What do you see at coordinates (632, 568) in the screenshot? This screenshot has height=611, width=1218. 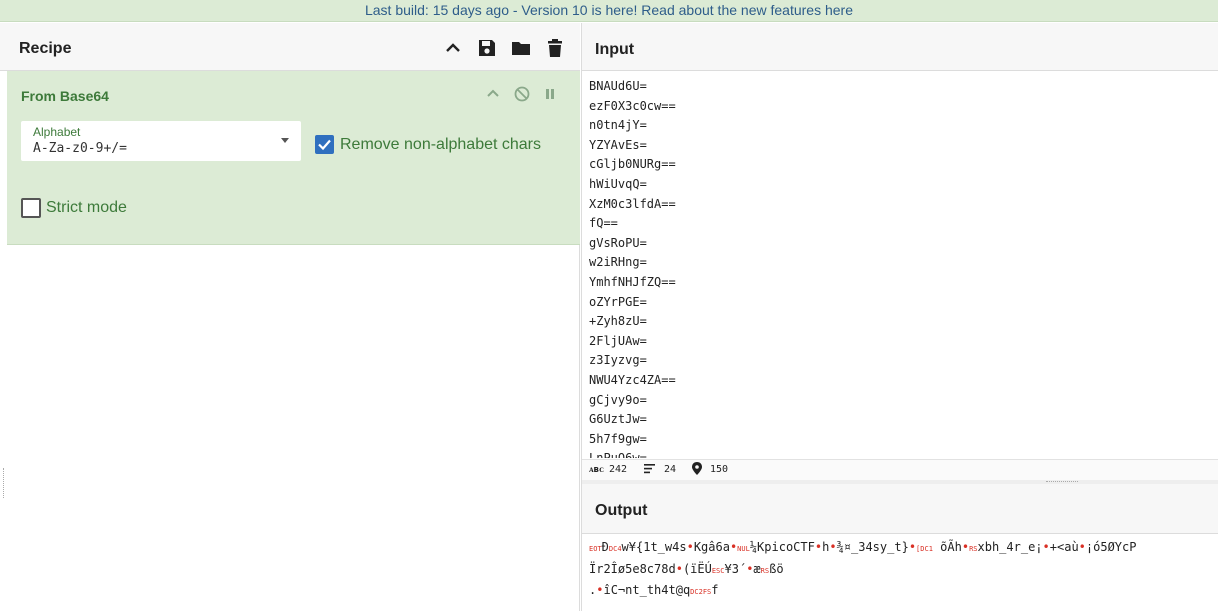 I see `output-text-run: Ïr2Îø5e8c78d` at bounding box center [632, 568].